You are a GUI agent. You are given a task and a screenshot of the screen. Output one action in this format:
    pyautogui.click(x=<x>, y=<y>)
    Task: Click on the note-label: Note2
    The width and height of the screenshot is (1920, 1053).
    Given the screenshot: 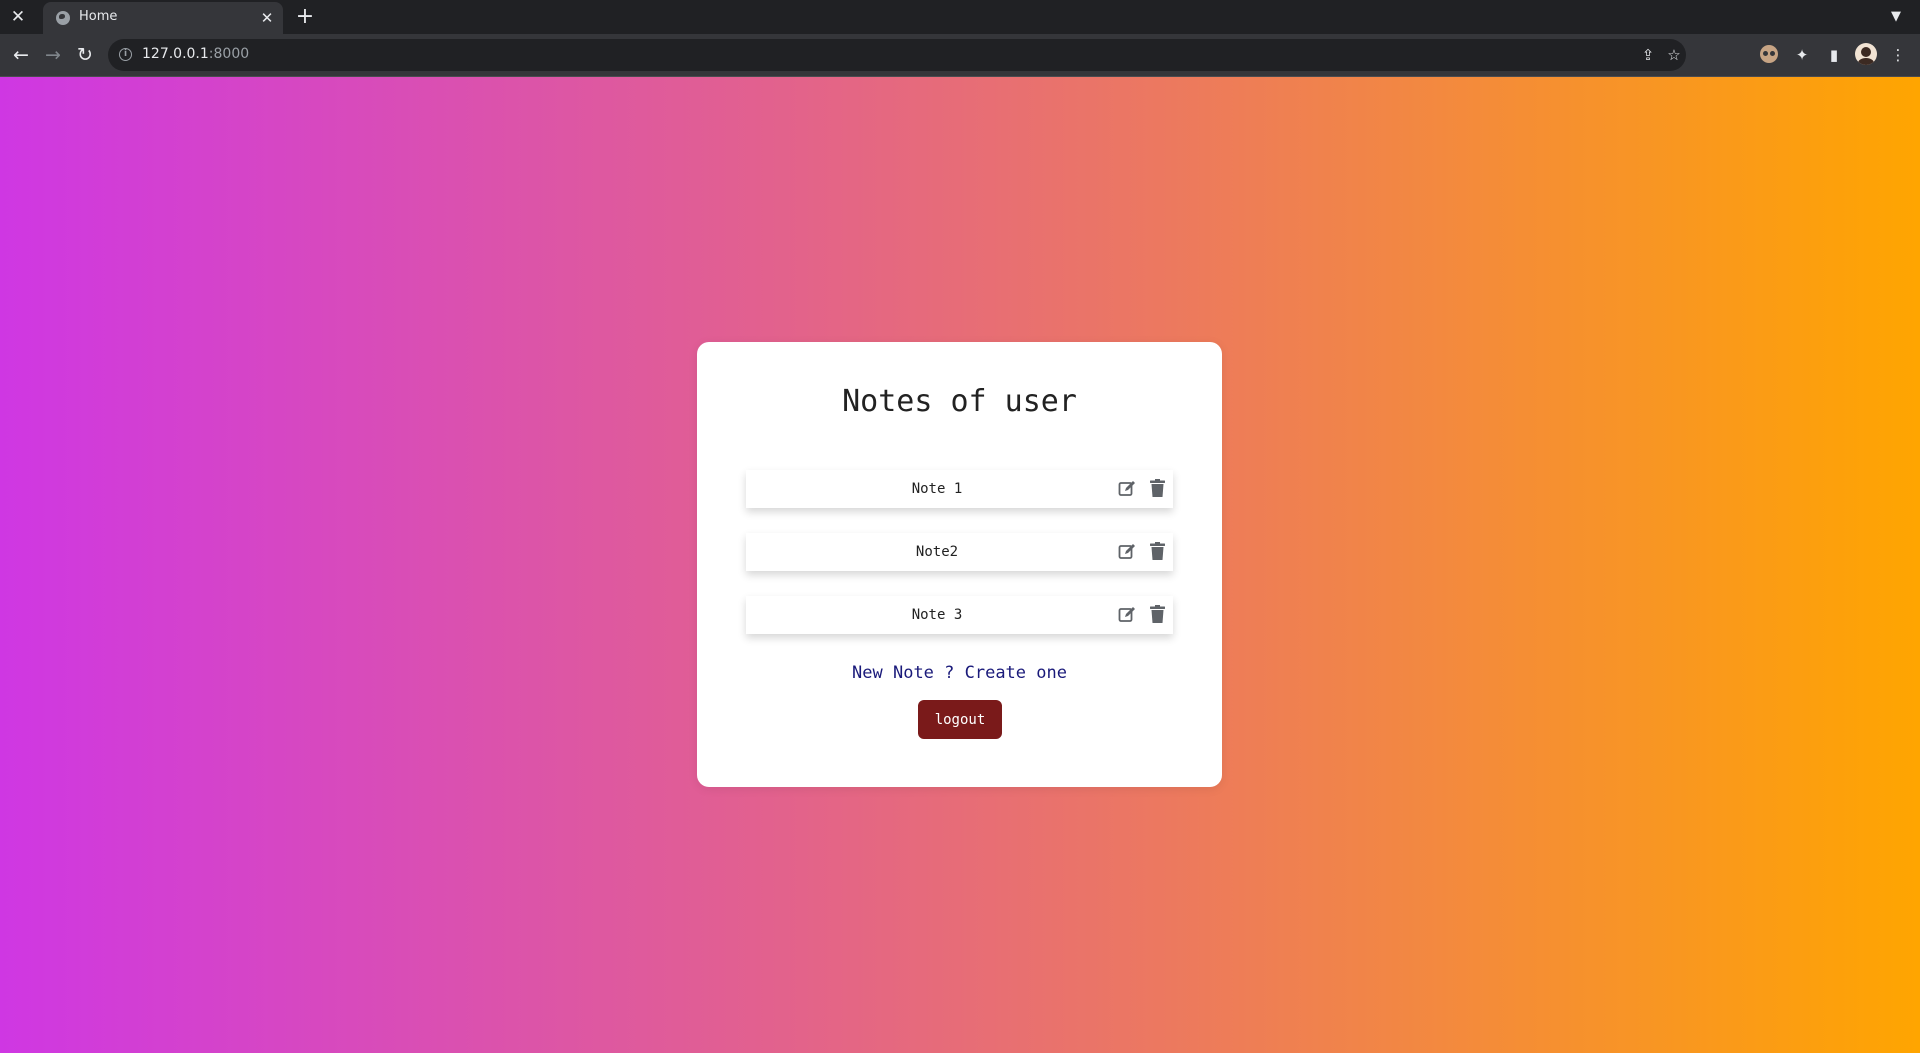 What is the action you would take?
    pyautogui.click(x=937, y=552)
    